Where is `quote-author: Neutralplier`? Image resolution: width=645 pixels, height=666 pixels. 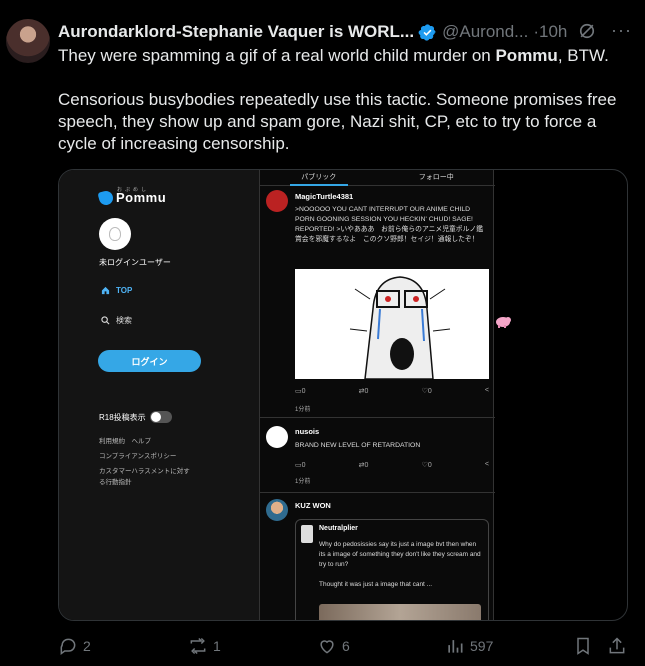 quote-author: Neutralplier is located at coordinates (338, 528).